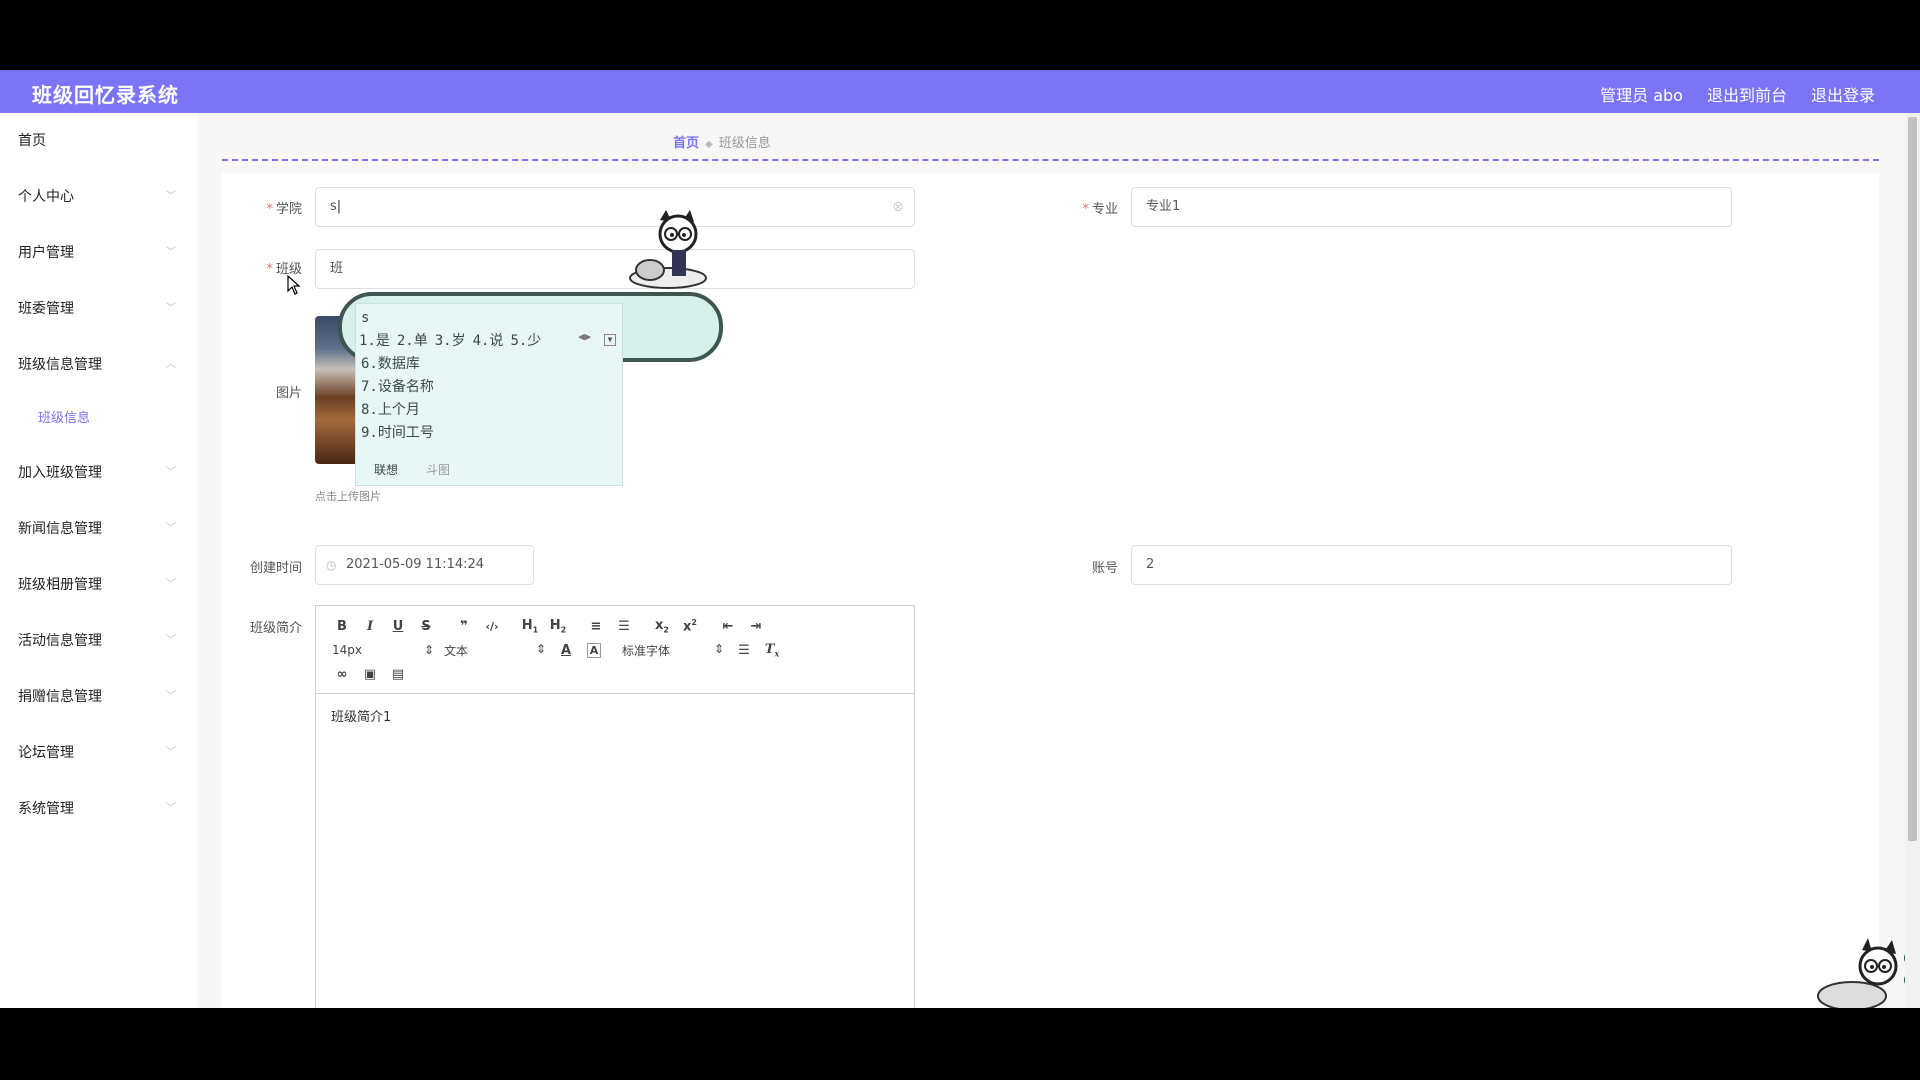 This screenshot has height=1080, width=1920. I want to click on account-input: 2, so click(1431, 565).